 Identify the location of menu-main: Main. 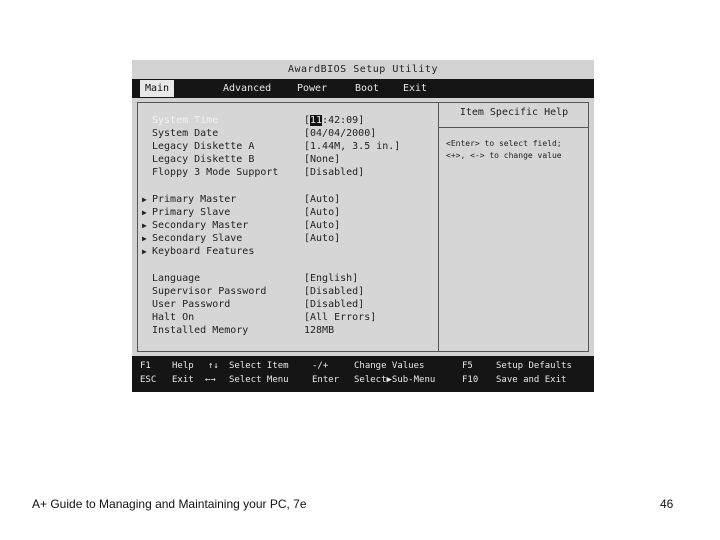
(157, 88).